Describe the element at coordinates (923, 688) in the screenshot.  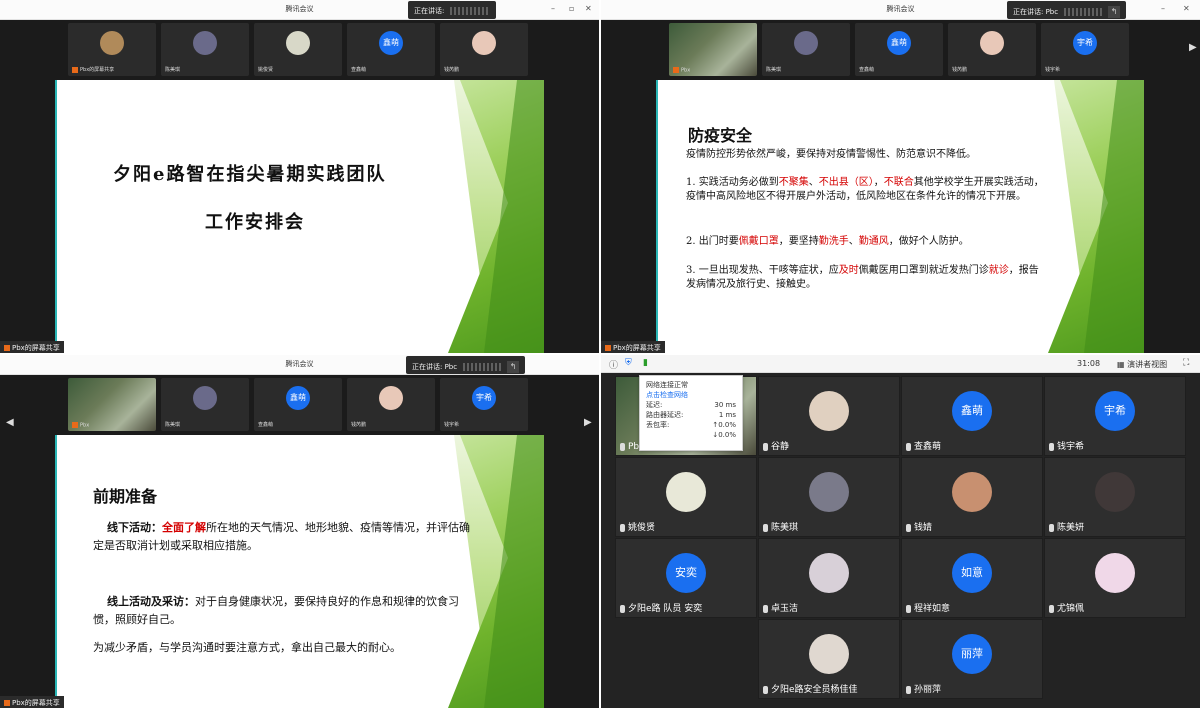
I see `participant-name: 孙丽萍` at that location.